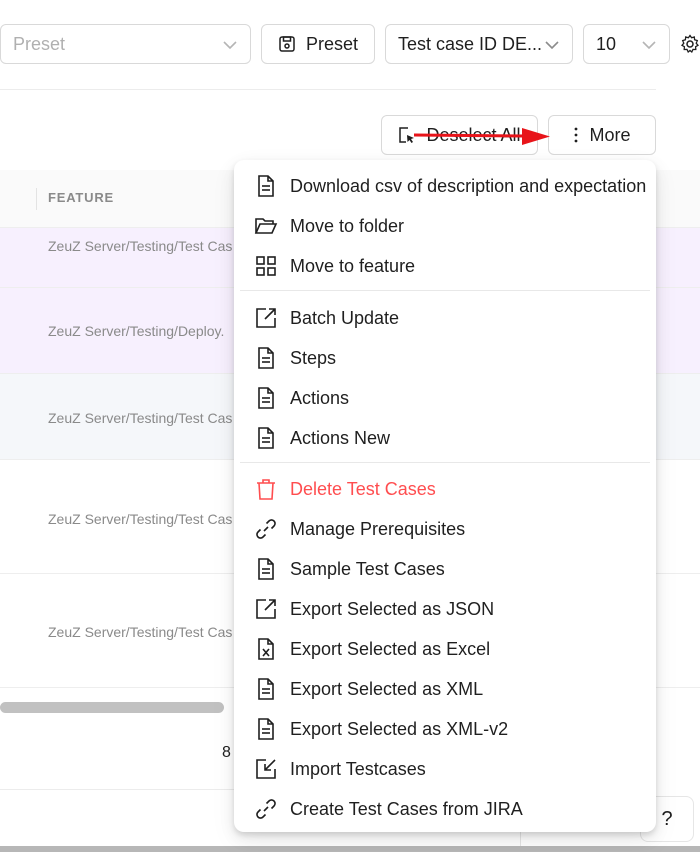  I want to click on save-icon, so click(287, 44).